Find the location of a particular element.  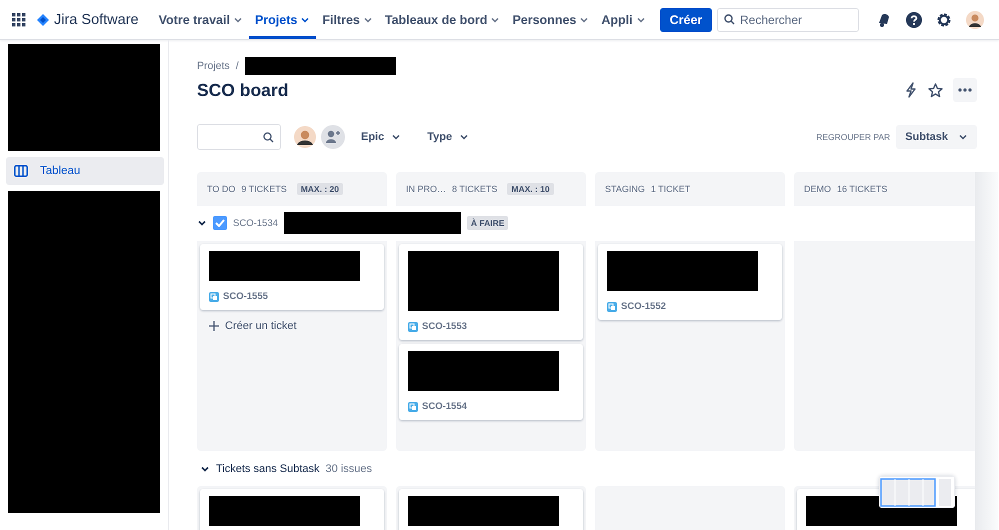

star-icon is located at coordinates (935, 90).